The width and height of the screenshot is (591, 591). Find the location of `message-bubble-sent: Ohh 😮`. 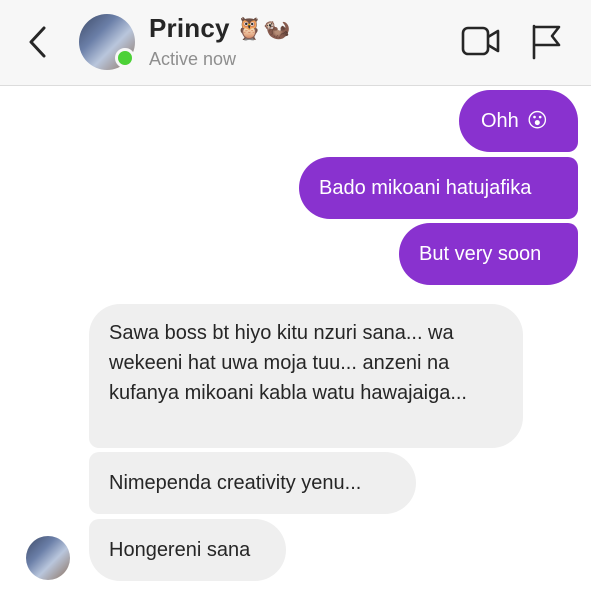

message-bubble-sent: Ohh 😮 is located at coordinates (518, 121).